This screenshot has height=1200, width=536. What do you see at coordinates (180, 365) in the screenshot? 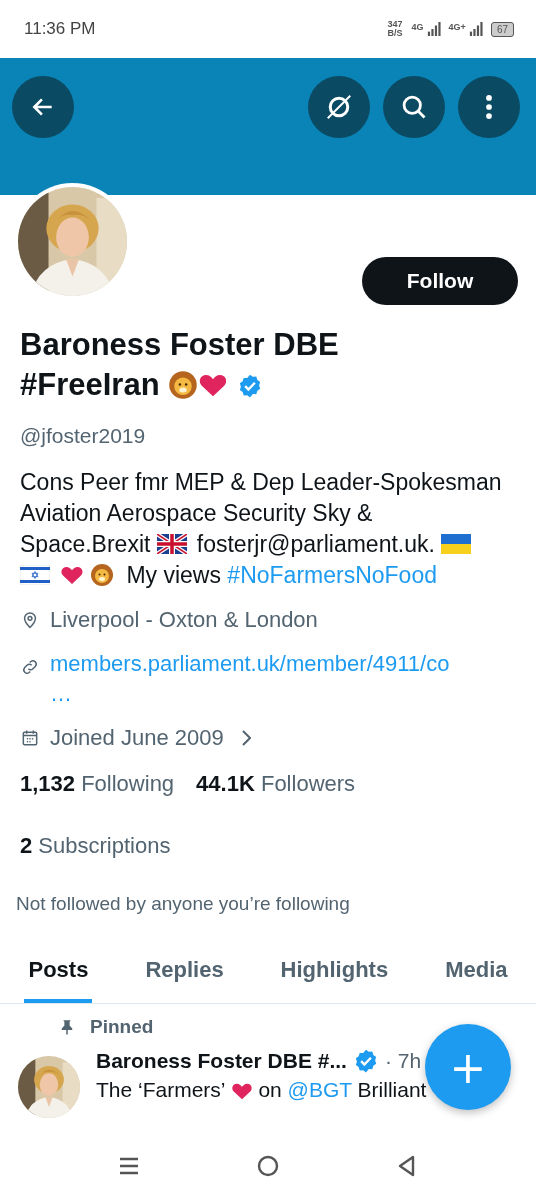
I see `profile-name: Baroness Foster DBE #FreeIran` at bounding box center [180, 365].